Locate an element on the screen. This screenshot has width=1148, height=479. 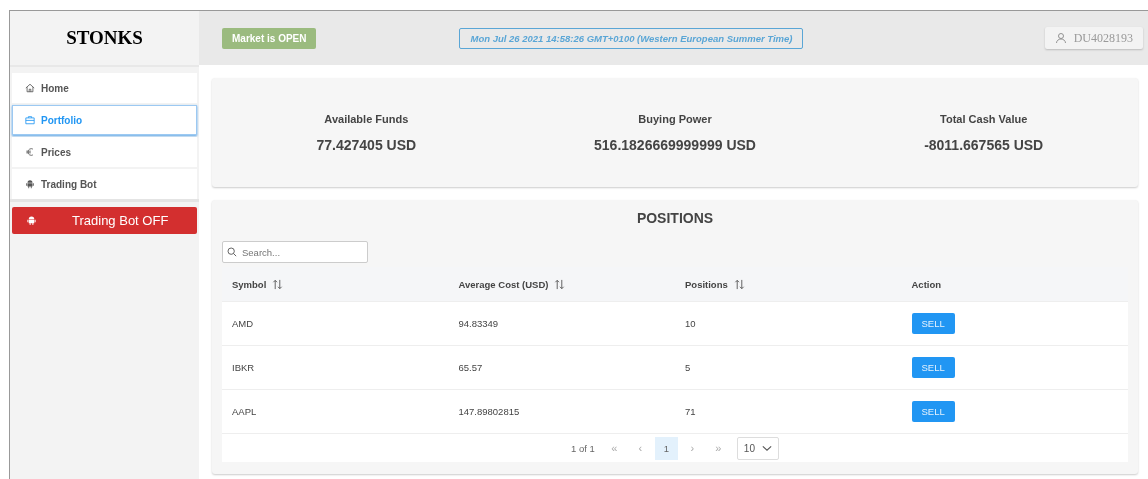
fund-value: 77.427405 USD is located at coordinates (366, 144).